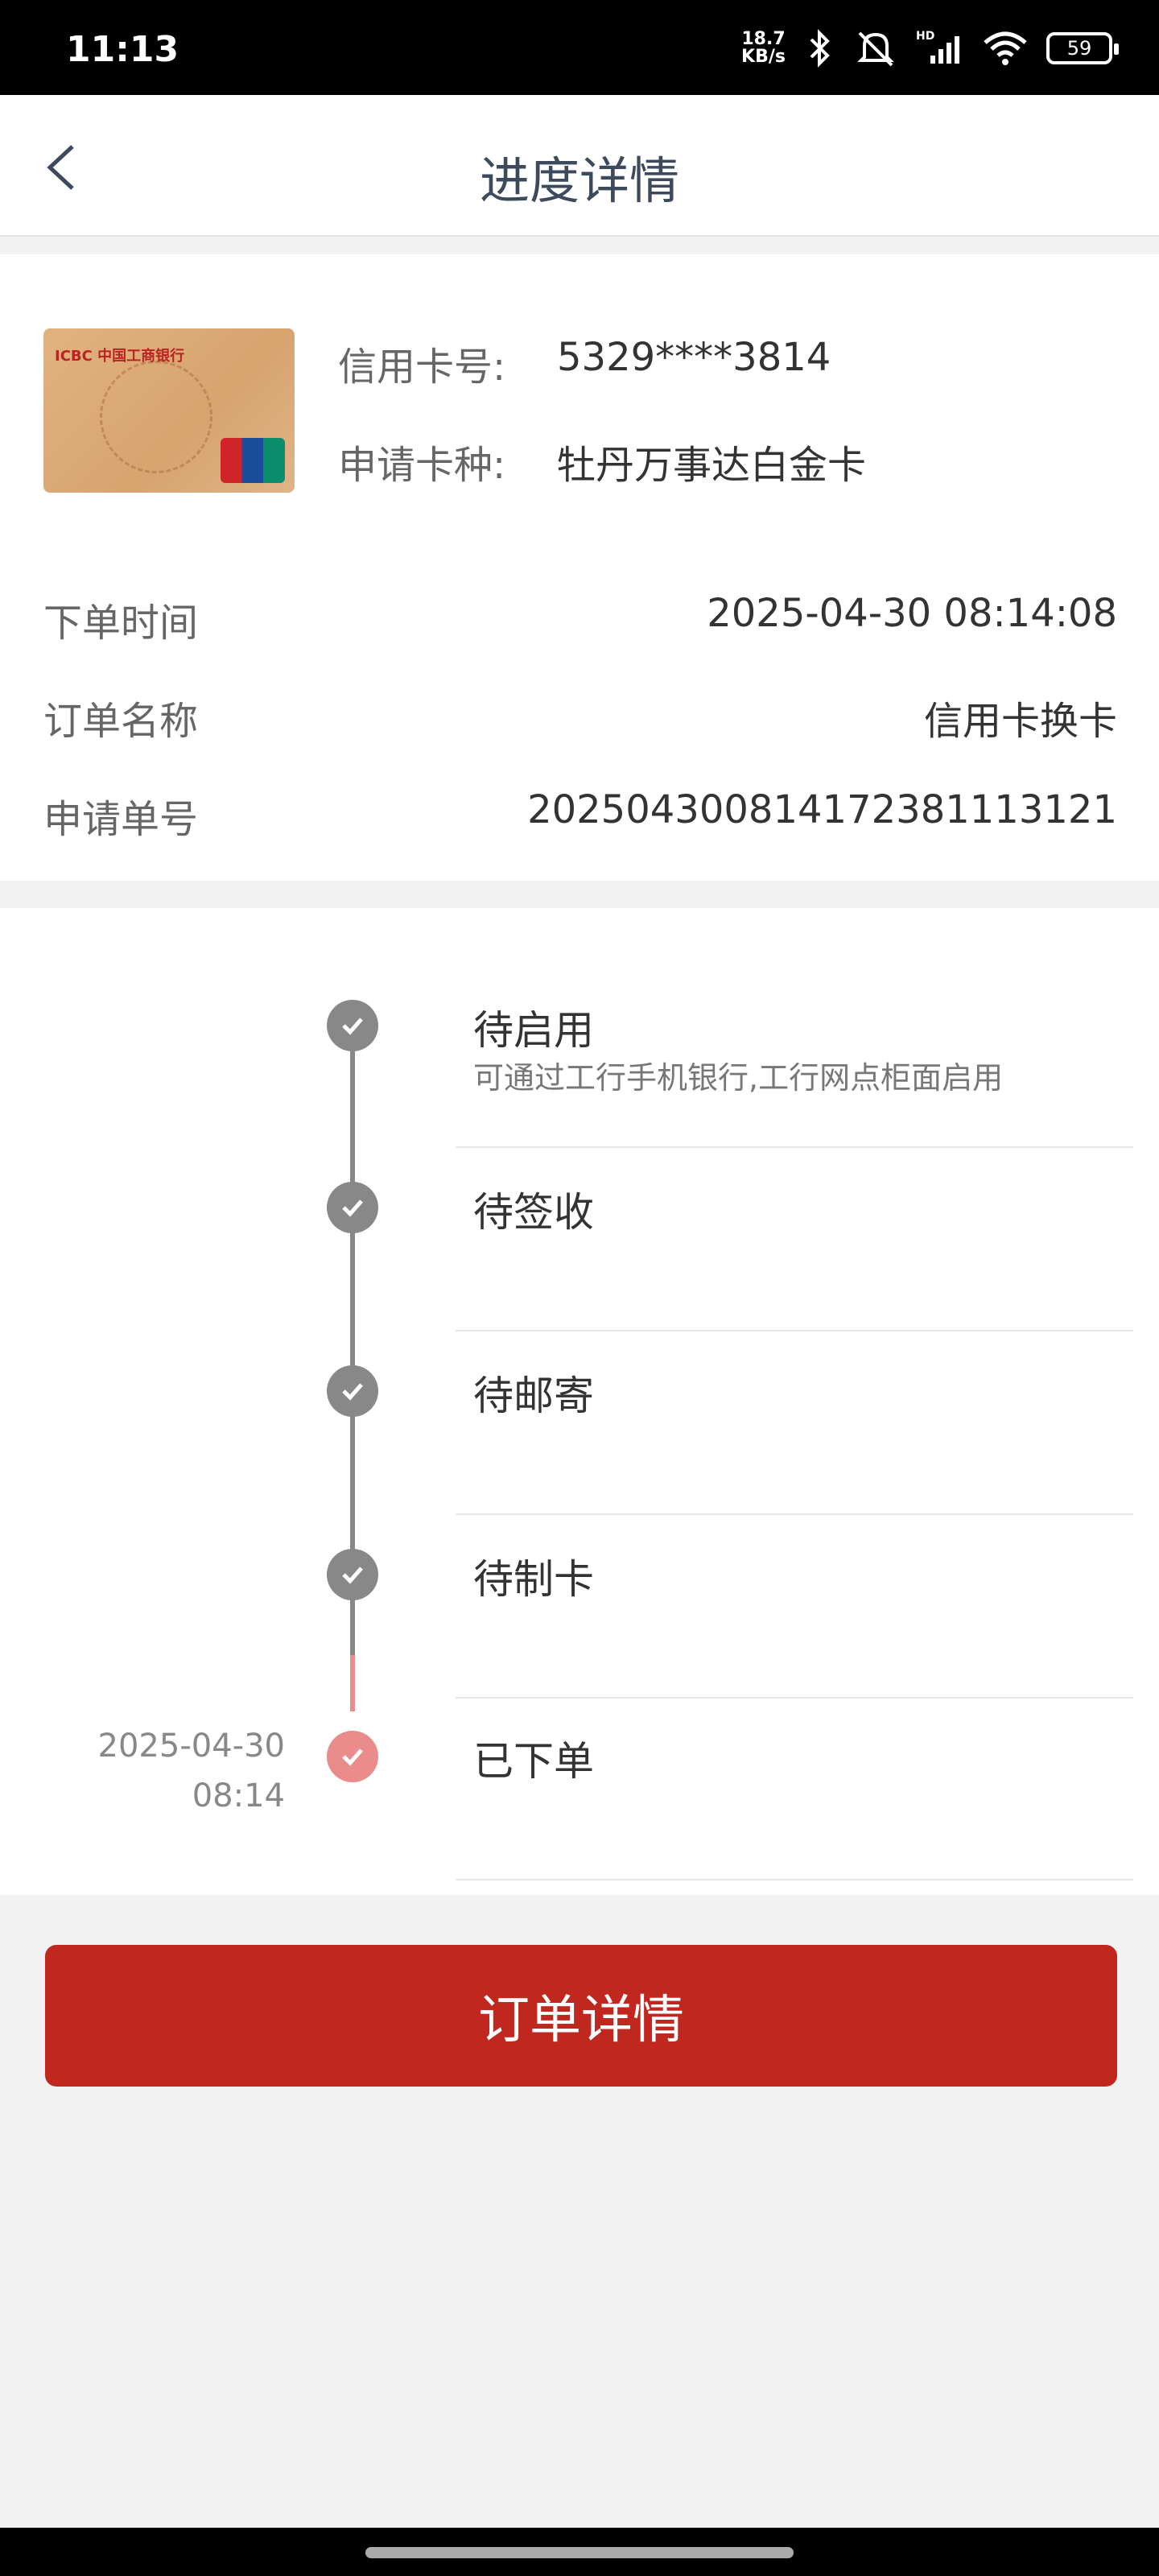 Image resolution: width=1159 pixels, height=2576 pixels. I want to click on card-number-label: 信用卡号:, so click(422, 367).